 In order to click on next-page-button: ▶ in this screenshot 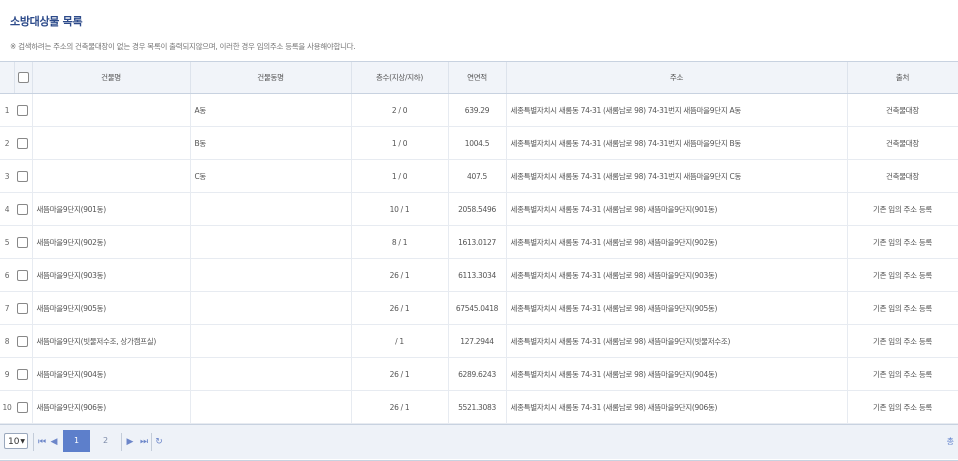, I will do `click(130, 442)`.